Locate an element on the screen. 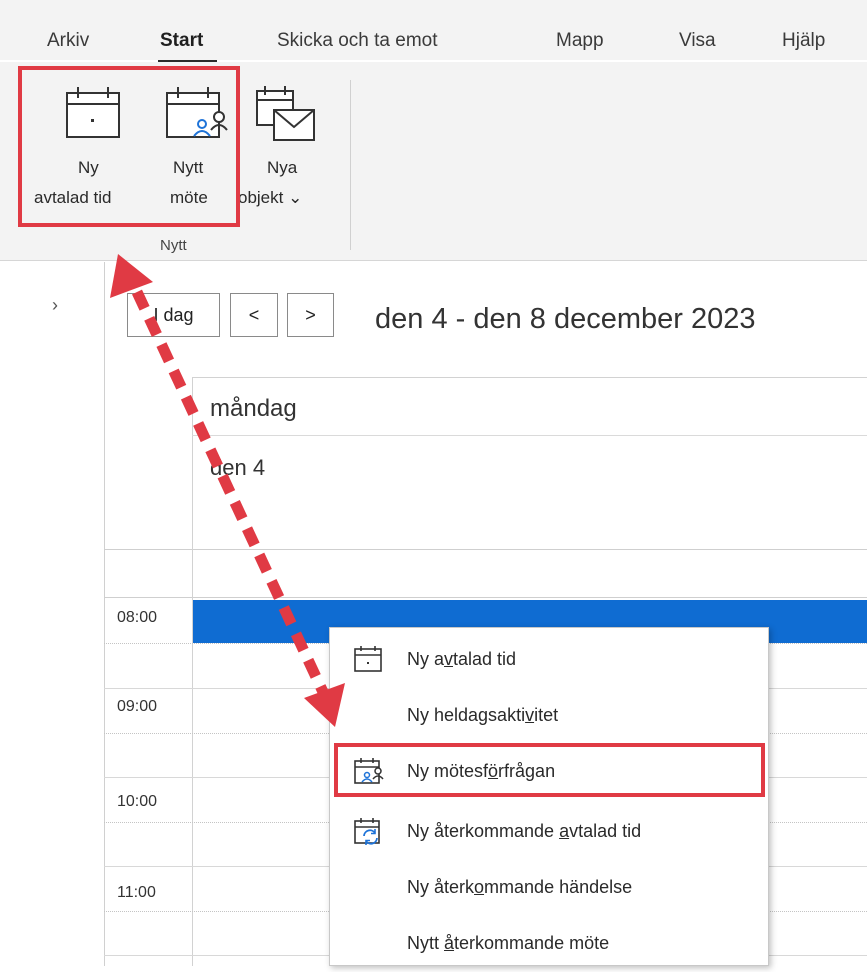 This screenshot has width=867, height=972. menu-item-new-recurring-appointment: Ny återkommande avtalad tid is located at coordinates (549, 832).